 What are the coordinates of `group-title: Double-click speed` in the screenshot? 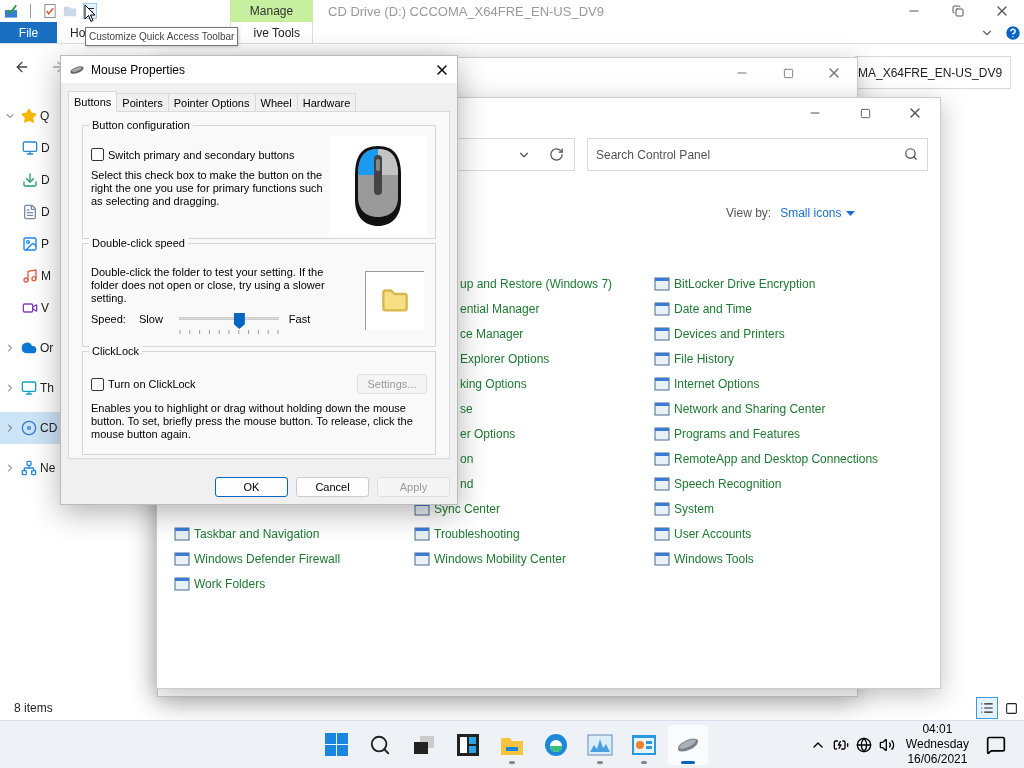 It's located at (138, 243).